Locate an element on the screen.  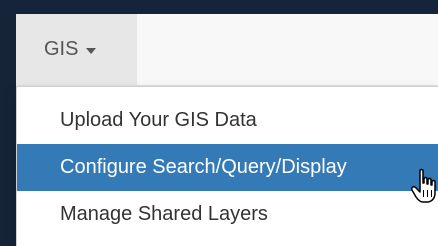
gis-menu-toggle: GIS is located at coordinates (76, 49).